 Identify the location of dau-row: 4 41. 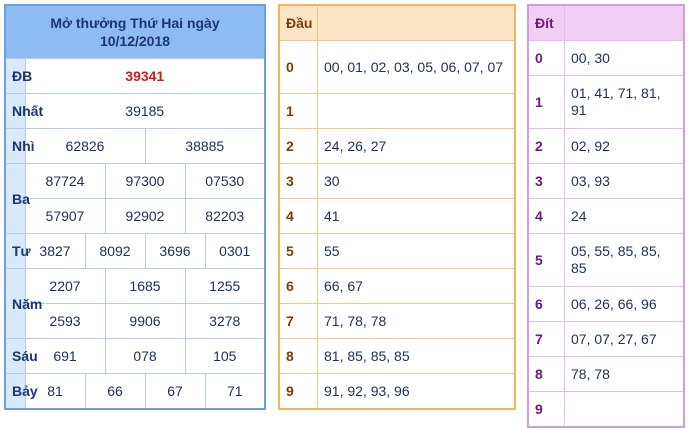
(397, 216).